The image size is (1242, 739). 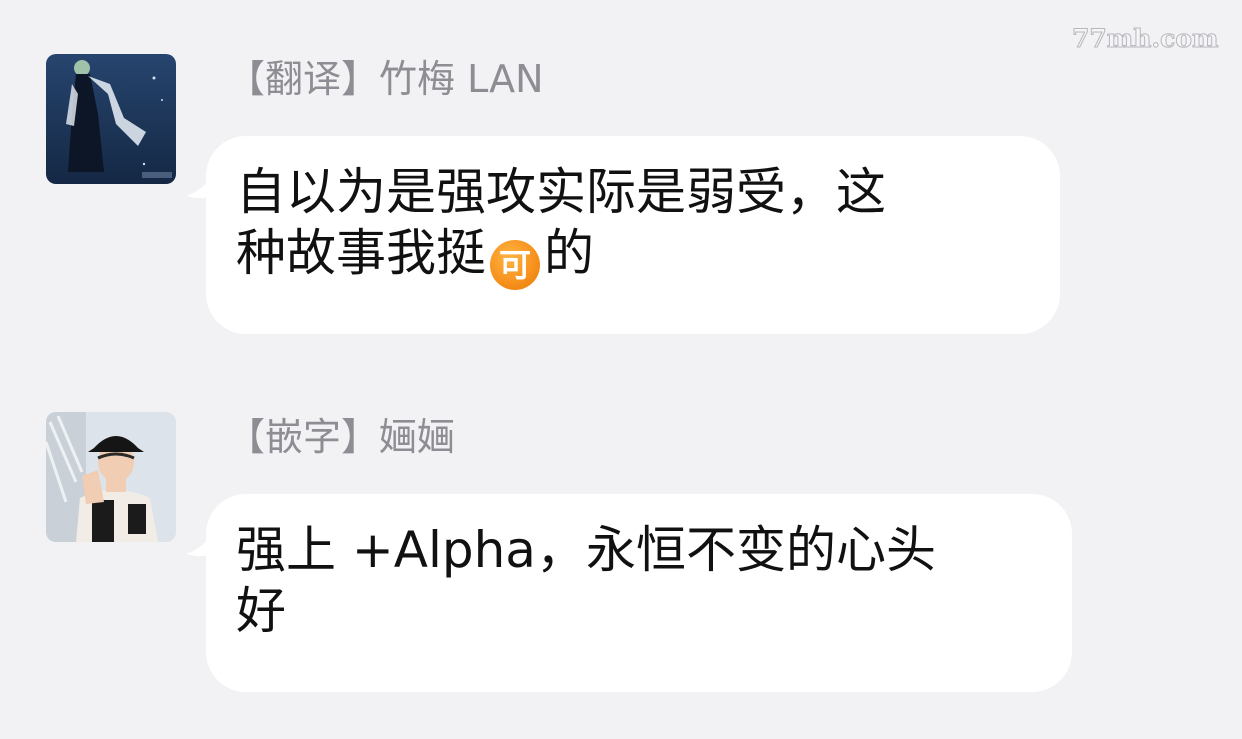 What do you see at coordinates (569, 253) in the screenshot?
I see `message-text: 的` at bounding box center [569, 253].